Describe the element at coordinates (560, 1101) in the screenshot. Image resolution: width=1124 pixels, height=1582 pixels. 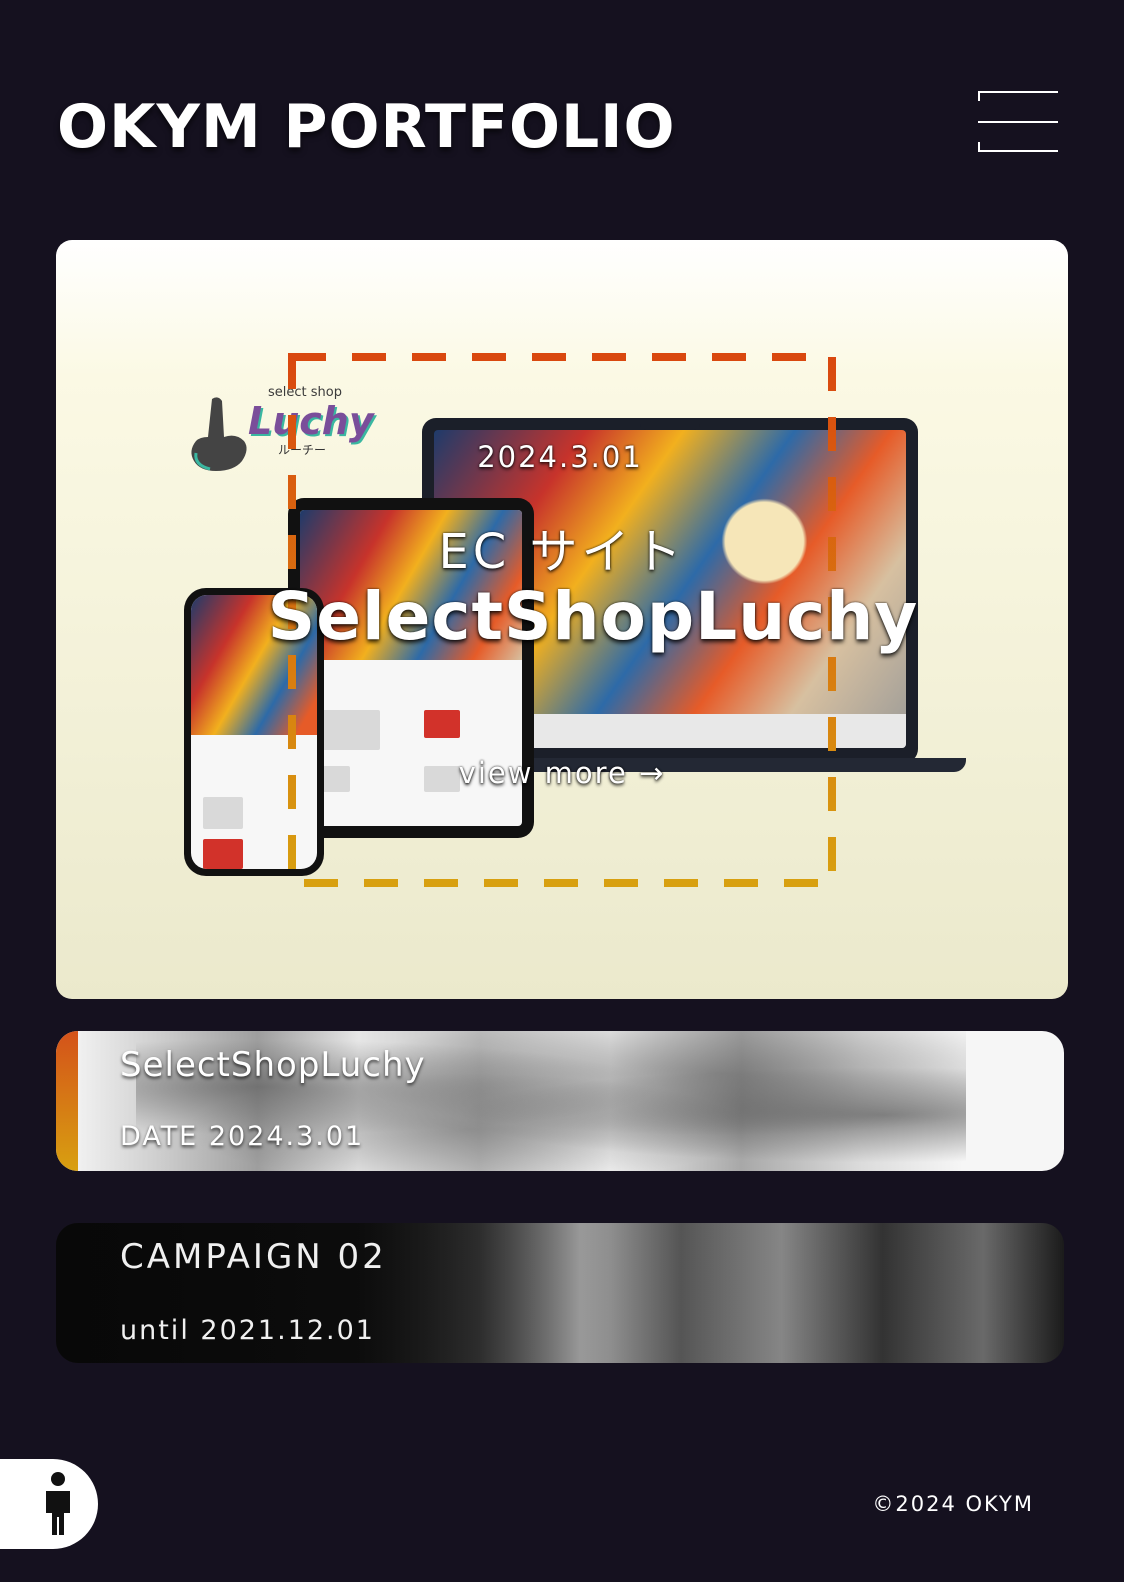
I see `work-card: SelectShopLuchy DATE 2024.3.01` at that location.